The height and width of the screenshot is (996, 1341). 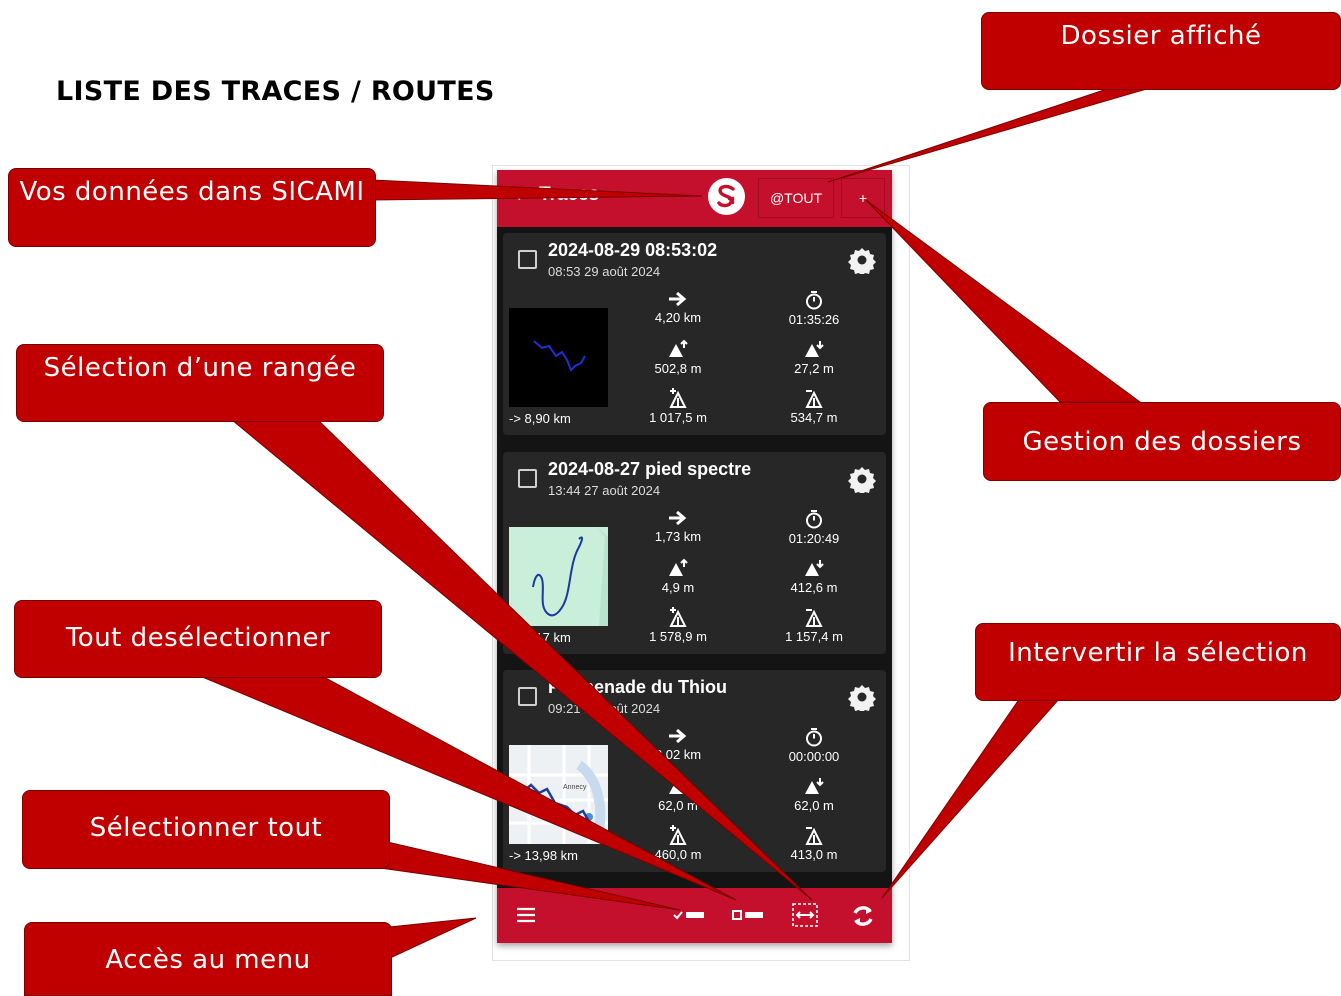 I want to click on track-title: 2024-08-27 pied spectre, so click(x=650, y=469).